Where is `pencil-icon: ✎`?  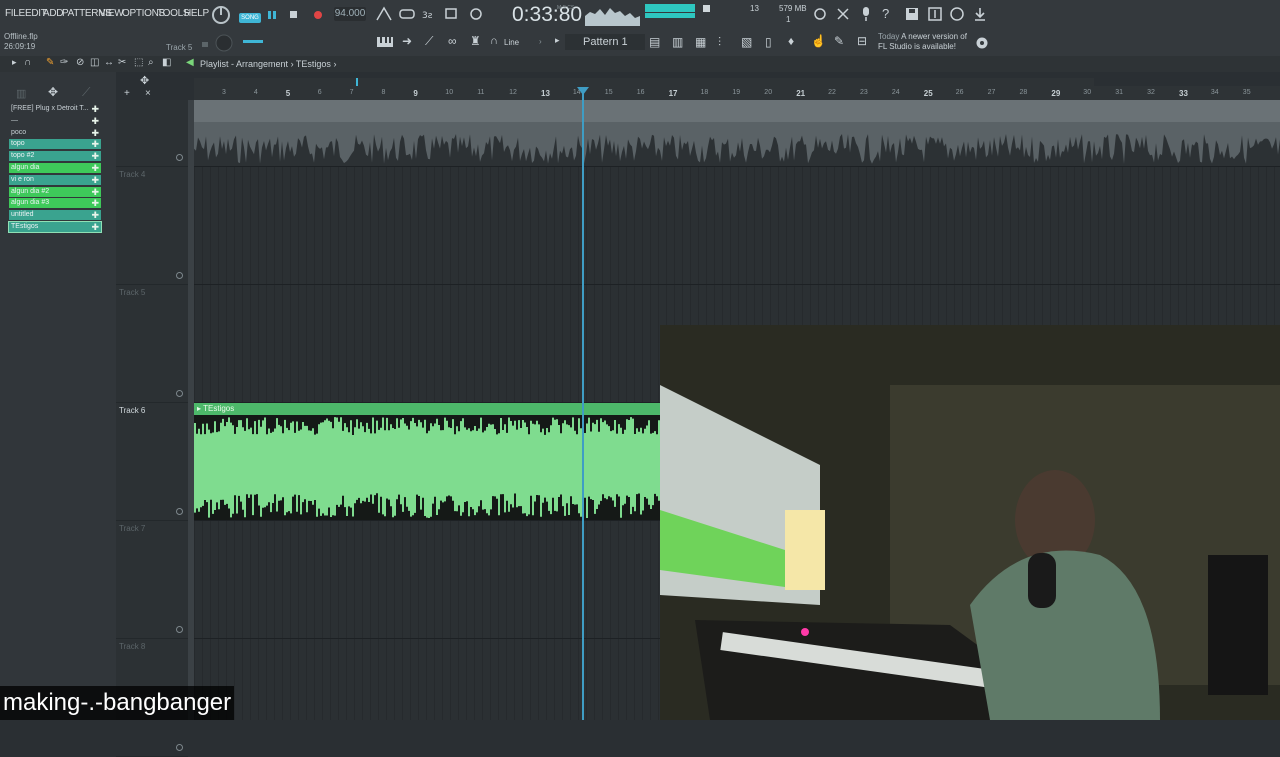
pencil-icon: ✎ is located at coordinates (50, 62).